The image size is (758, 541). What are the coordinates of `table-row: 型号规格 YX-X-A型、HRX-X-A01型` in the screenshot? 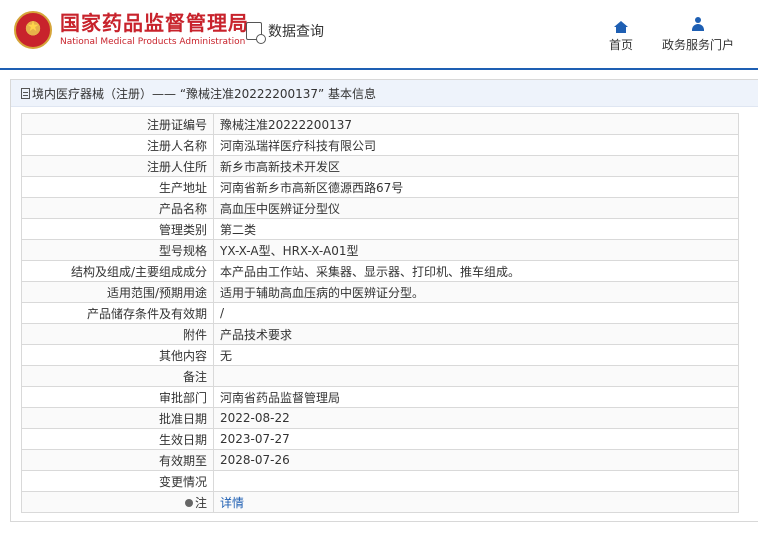 It's located at (380, 250).